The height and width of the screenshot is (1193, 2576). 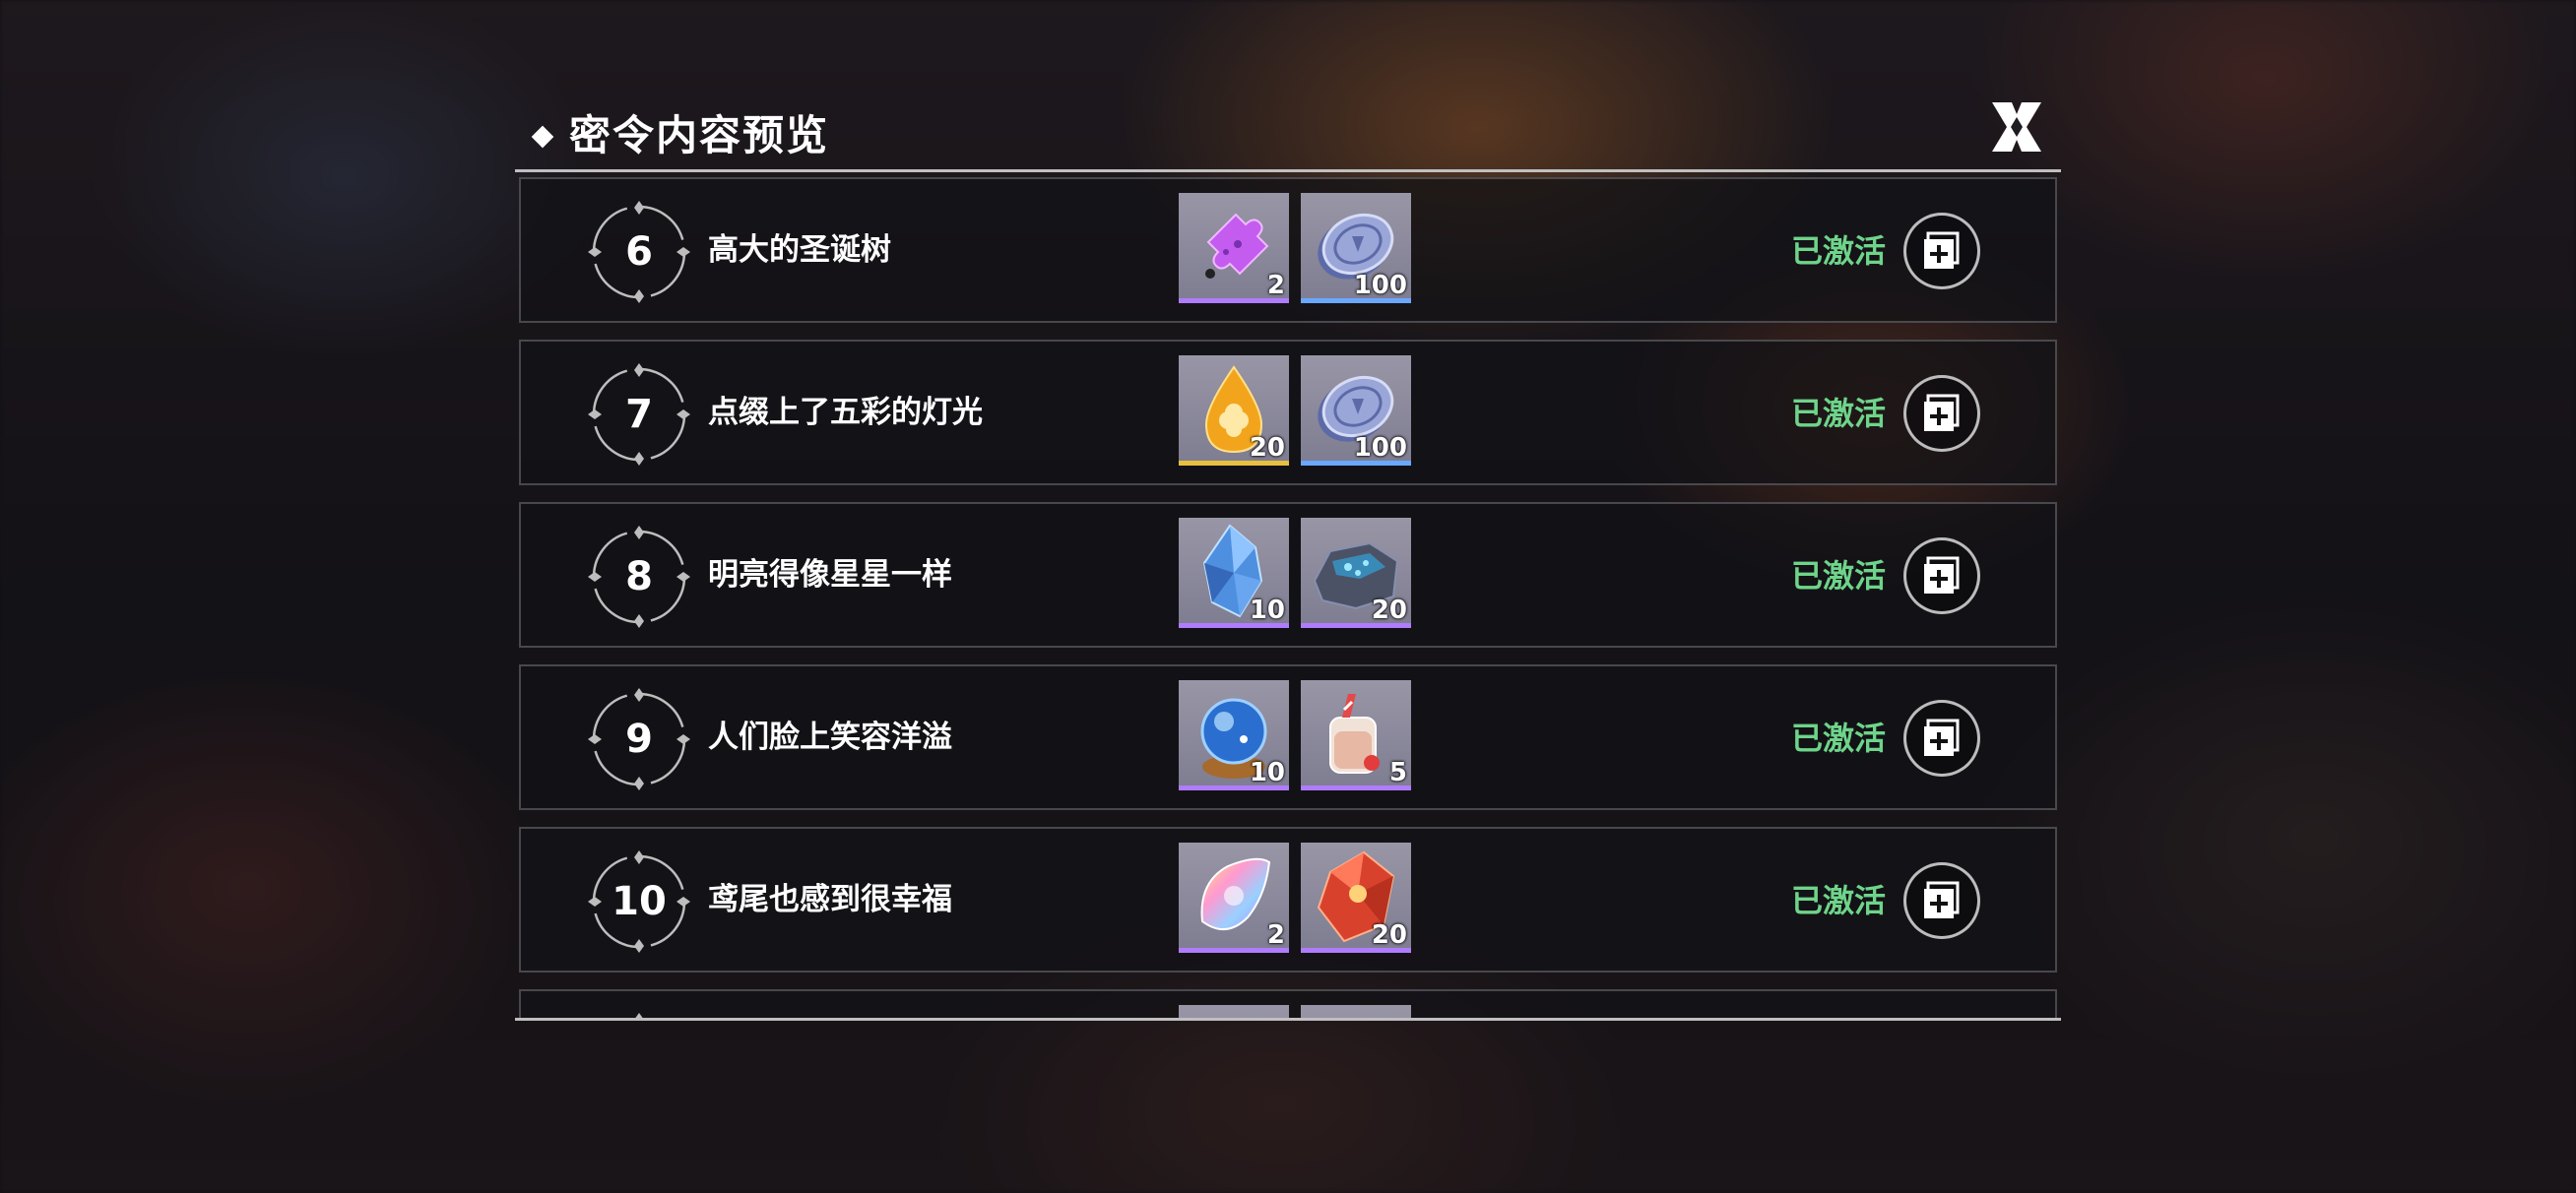 I want to click on tier-row: 7 点缀上了五彩的灯光 20 100 已激活, so click(x=1288, y=412).